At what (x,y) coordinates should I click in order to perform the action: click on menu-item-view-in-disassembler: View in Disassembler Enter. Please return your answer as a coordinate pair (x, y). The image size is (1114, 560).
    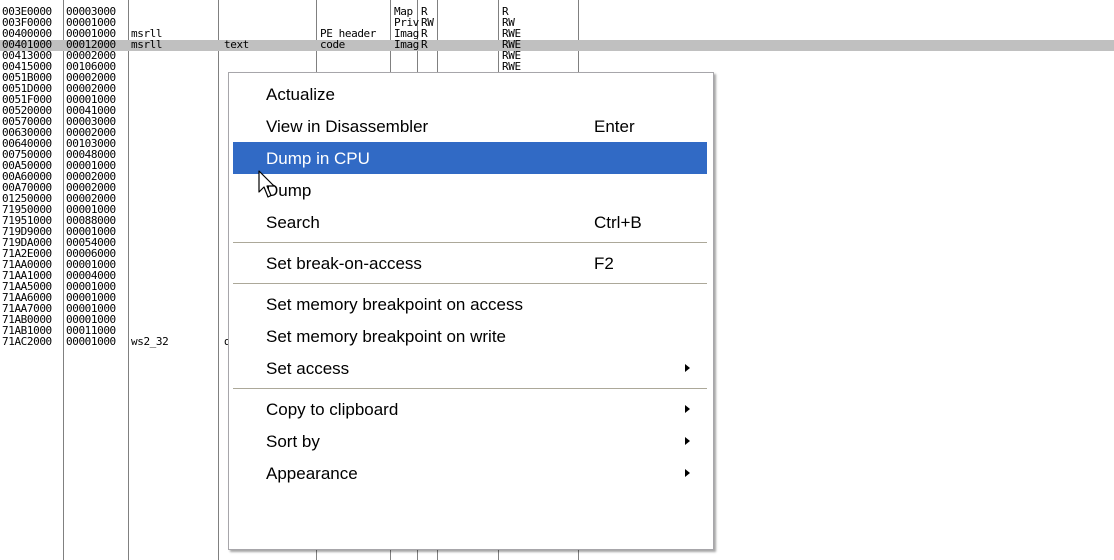
    Looking at the image, I should click on (470, 126).